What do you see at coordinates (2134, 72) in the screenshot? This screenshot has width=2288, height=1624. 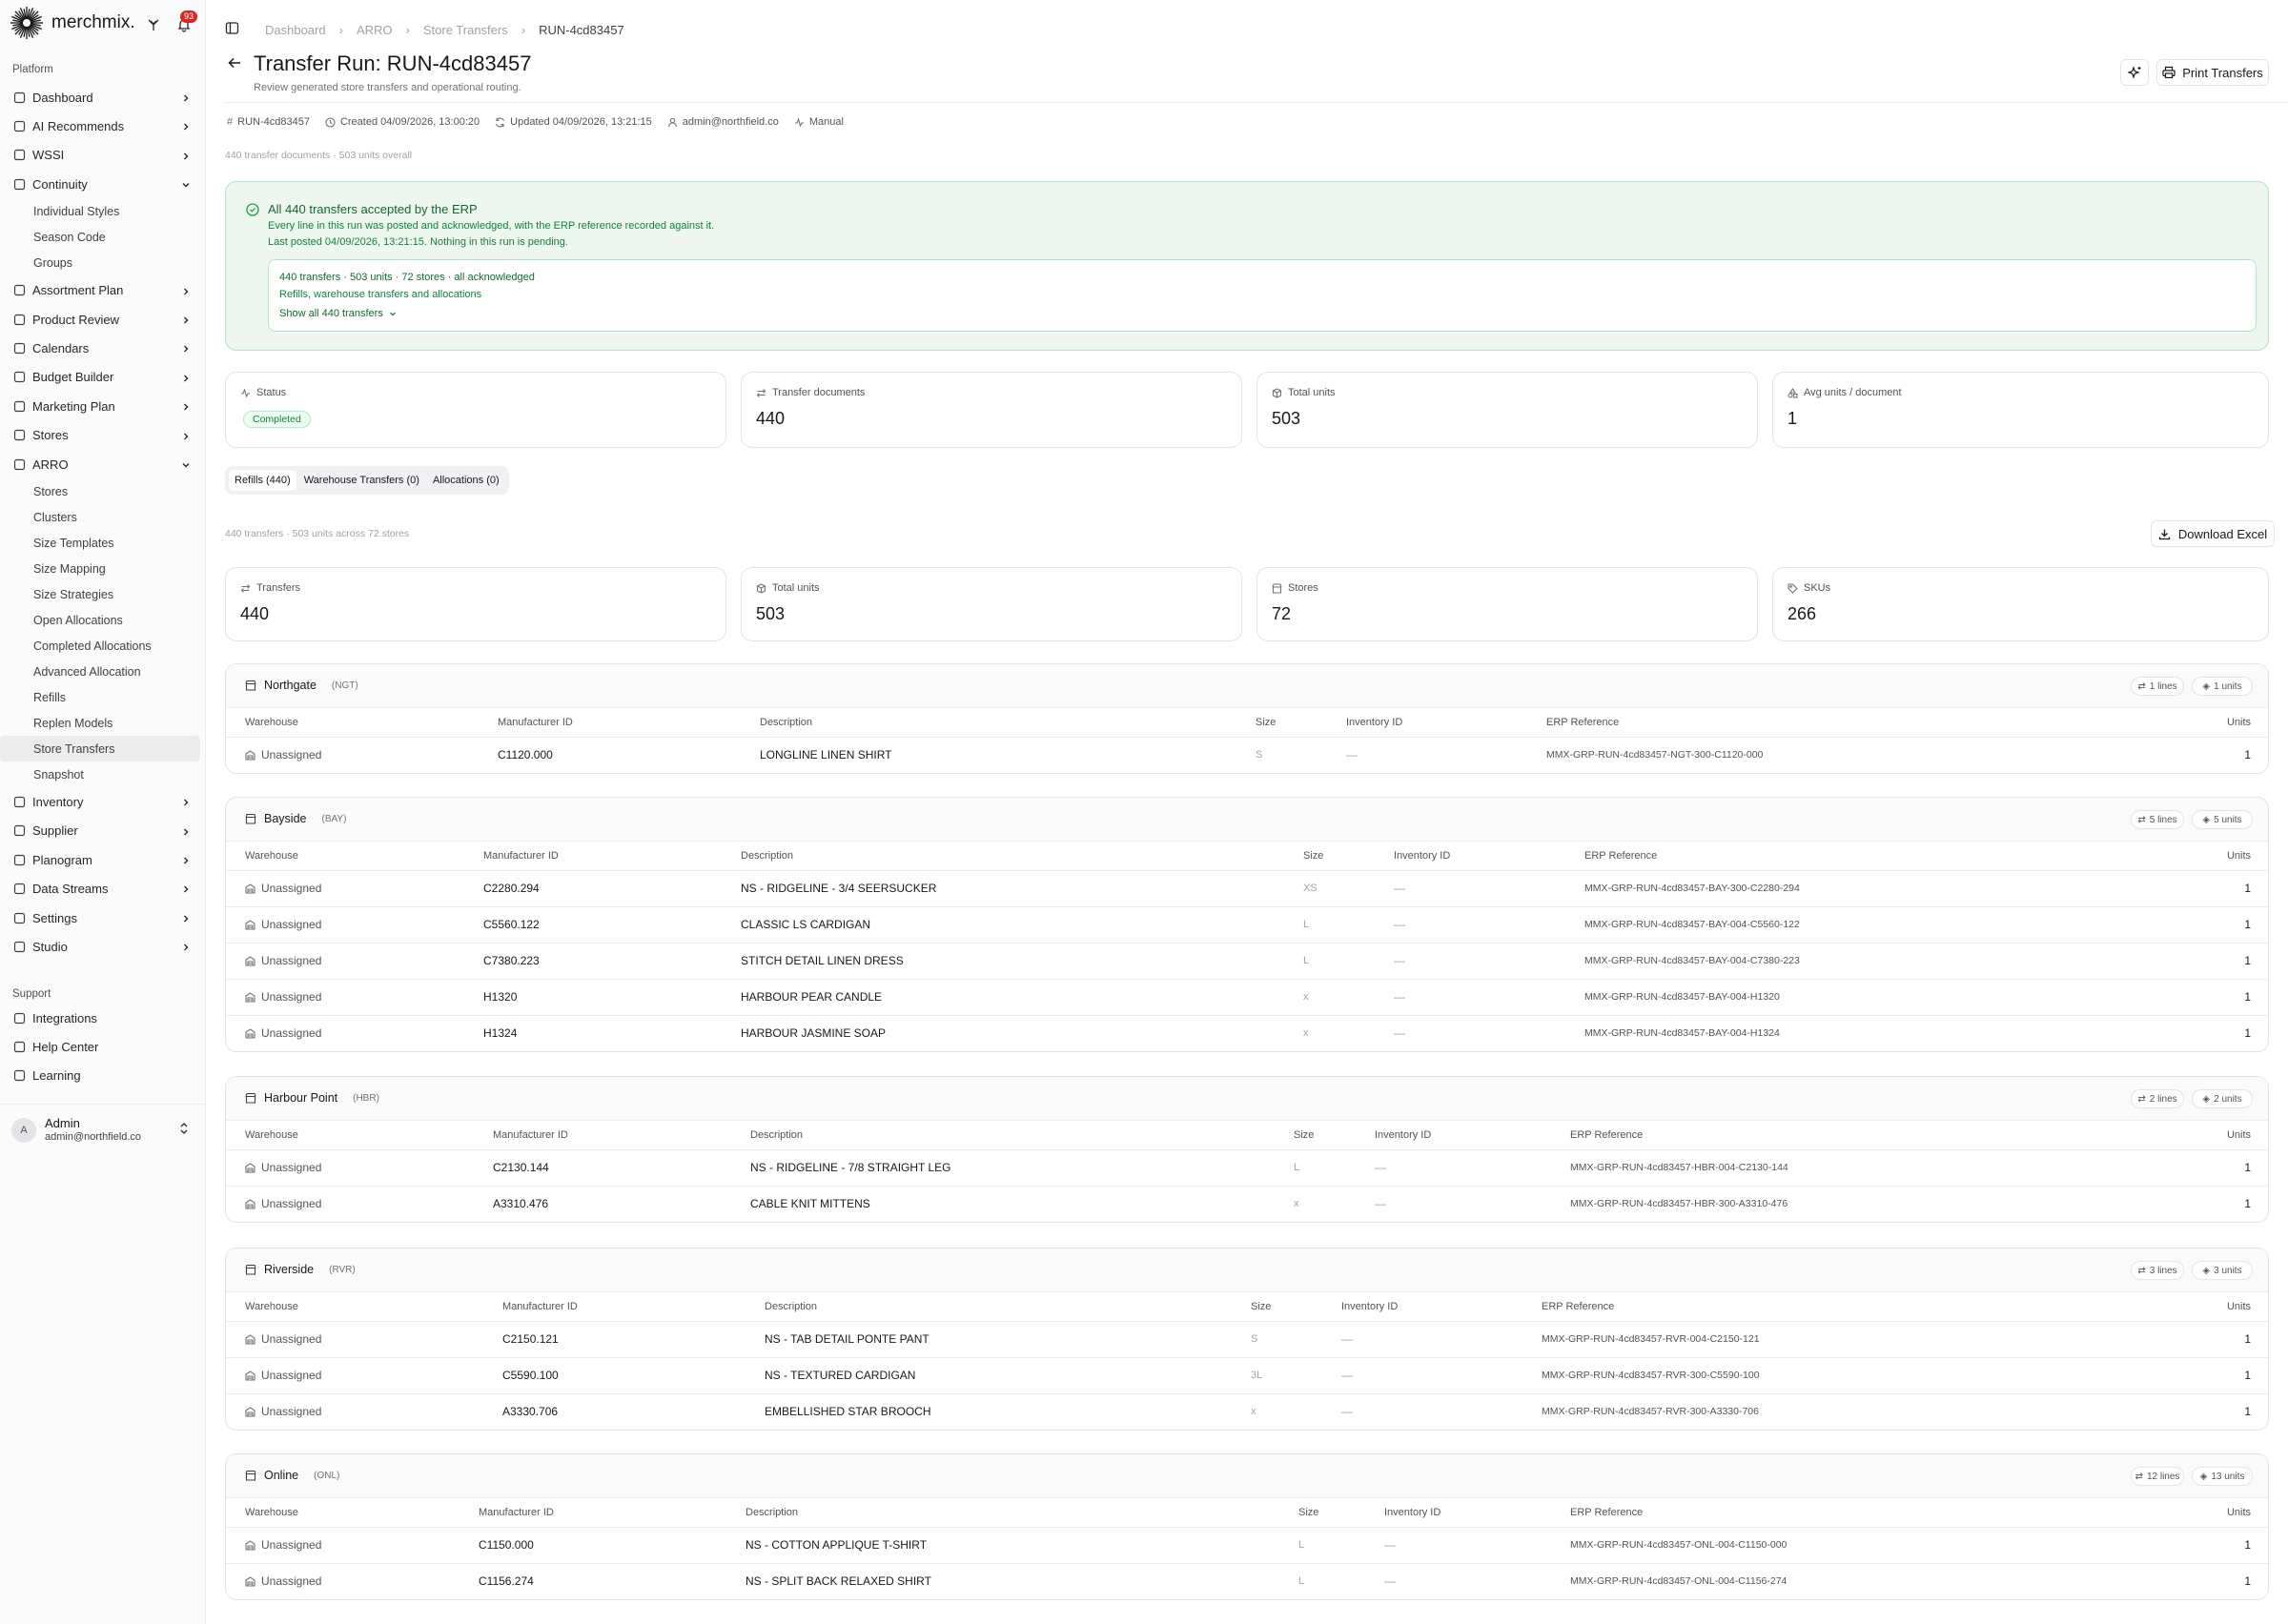 I see `ai-sparkle-button` at bounding box center [2134, 72].